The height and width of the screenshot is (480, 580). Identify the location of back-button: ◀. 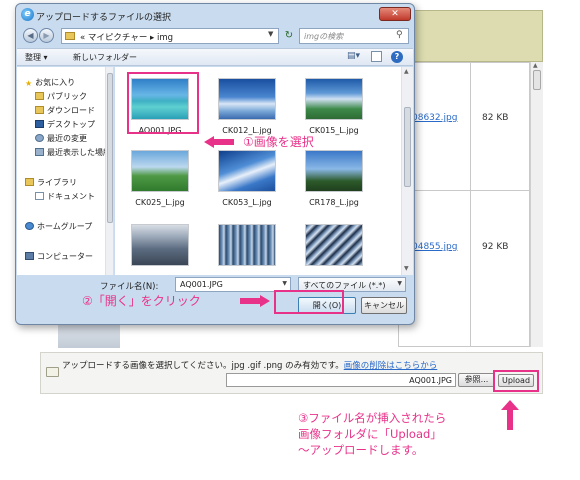
(30, 35).